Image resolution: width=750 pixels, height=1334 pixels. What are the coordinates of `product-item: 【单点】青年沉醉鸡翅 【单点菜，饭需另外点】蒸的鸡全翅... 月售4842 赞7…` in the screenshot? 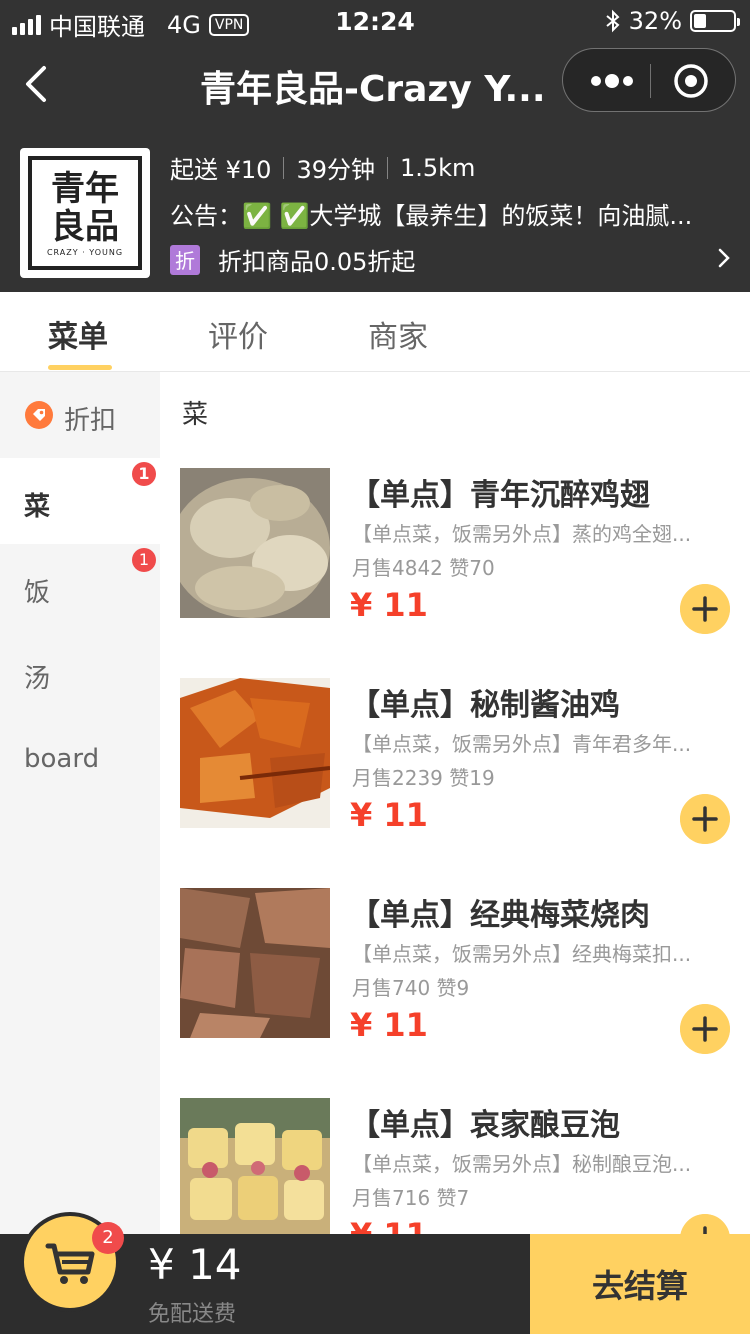 It's located at (455, 573).